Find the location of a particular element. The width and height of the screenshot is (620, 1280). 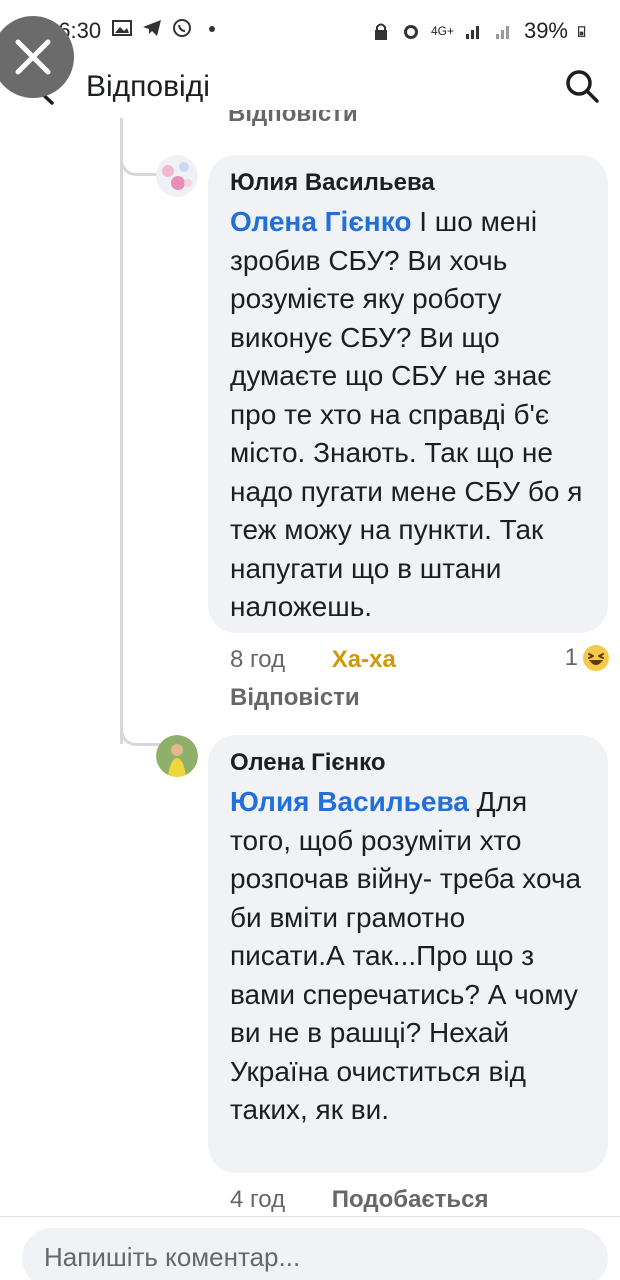

battery-percent: 39% is located at coordinates (545, 30).